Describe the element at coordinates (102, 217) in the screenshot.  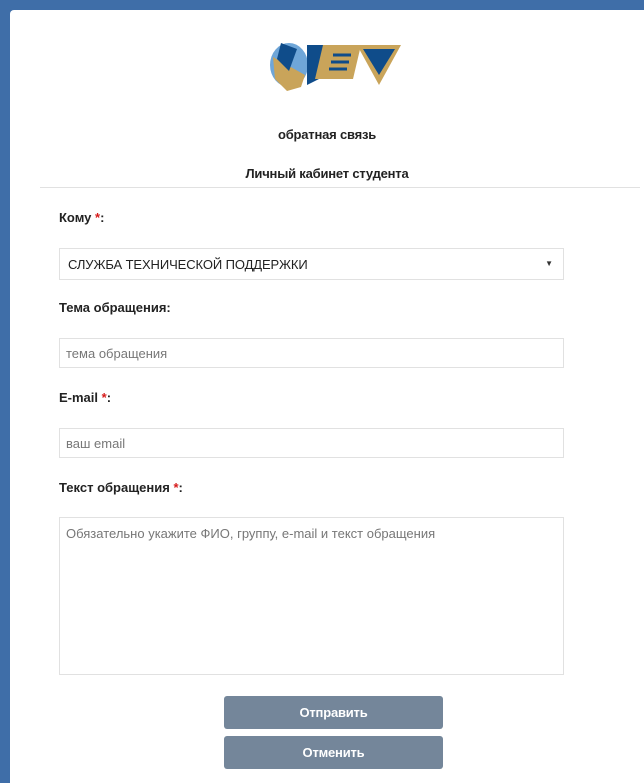
I see `to-label-colon: :` at that location.